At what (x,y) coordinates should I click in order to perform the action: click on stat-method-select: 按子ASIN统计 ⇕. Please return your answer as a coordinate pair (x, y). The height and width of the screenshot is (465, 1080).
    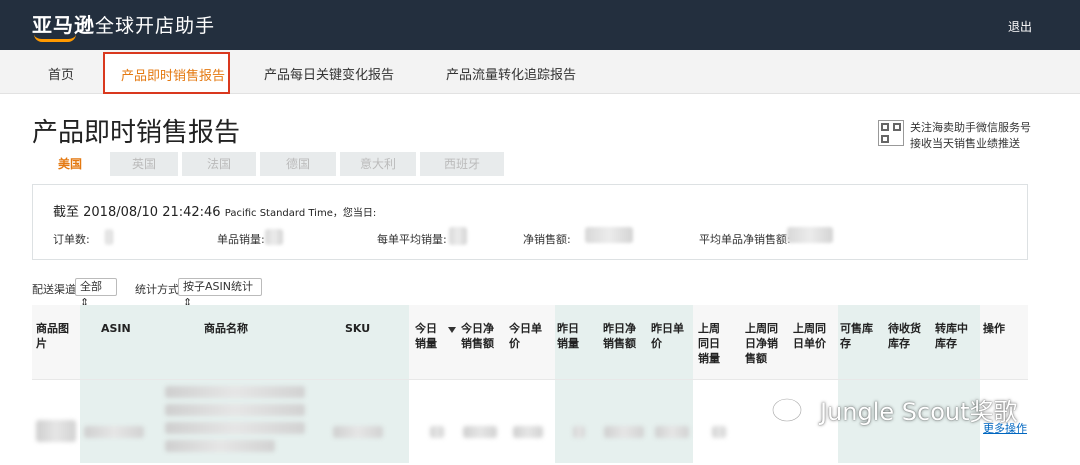
    Looking at the image, I should click on (220, 293).